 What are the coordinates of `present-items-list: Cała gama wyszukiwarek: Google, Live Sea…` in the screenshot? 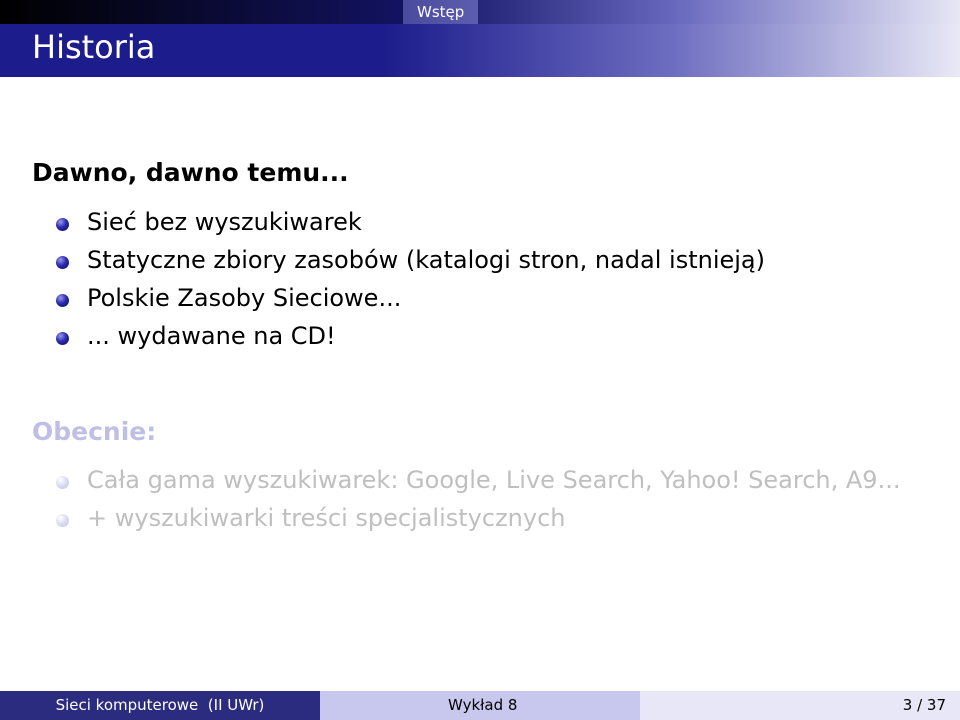 It's located at (486, 504).